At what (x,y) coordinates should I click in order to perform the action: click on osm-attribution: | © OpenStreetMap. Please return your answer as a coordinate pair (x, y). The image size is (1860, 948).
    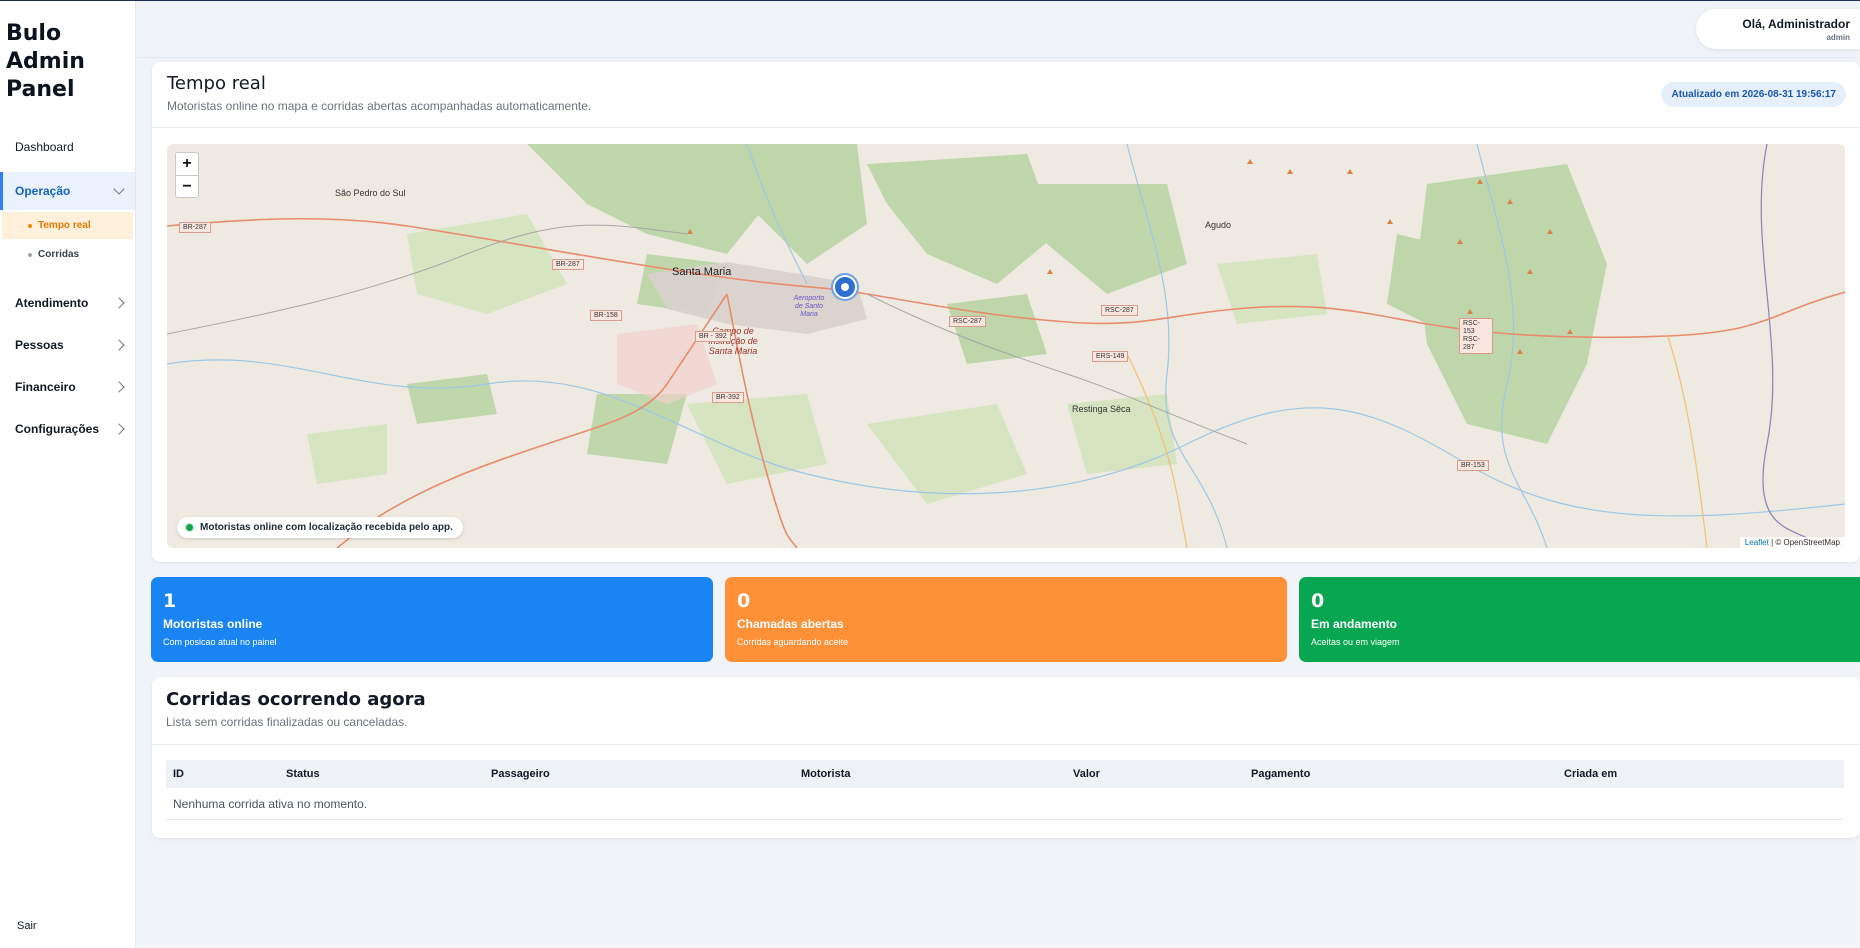
    Looking at the image, I should click on (1805, 542).